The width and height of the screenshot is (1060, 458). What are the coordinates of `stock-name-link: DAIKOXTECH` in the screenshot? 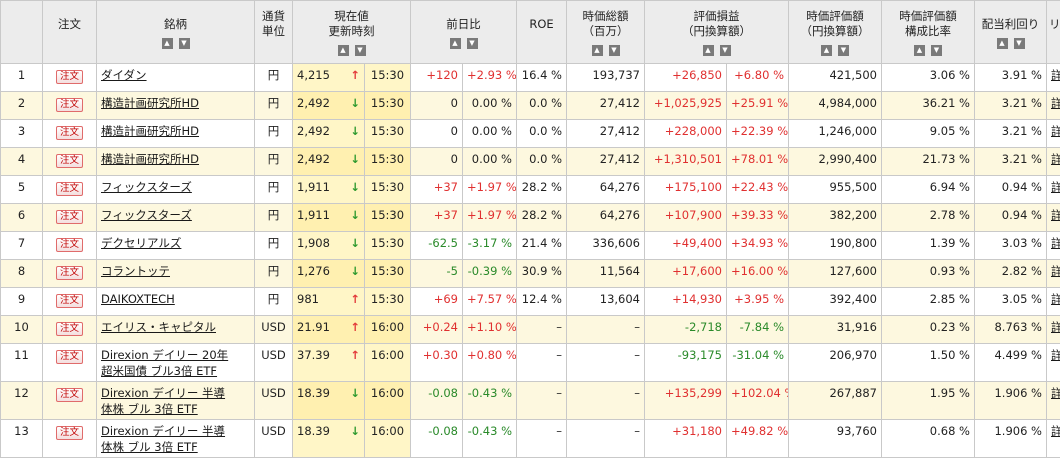 It's located at (175, 299).